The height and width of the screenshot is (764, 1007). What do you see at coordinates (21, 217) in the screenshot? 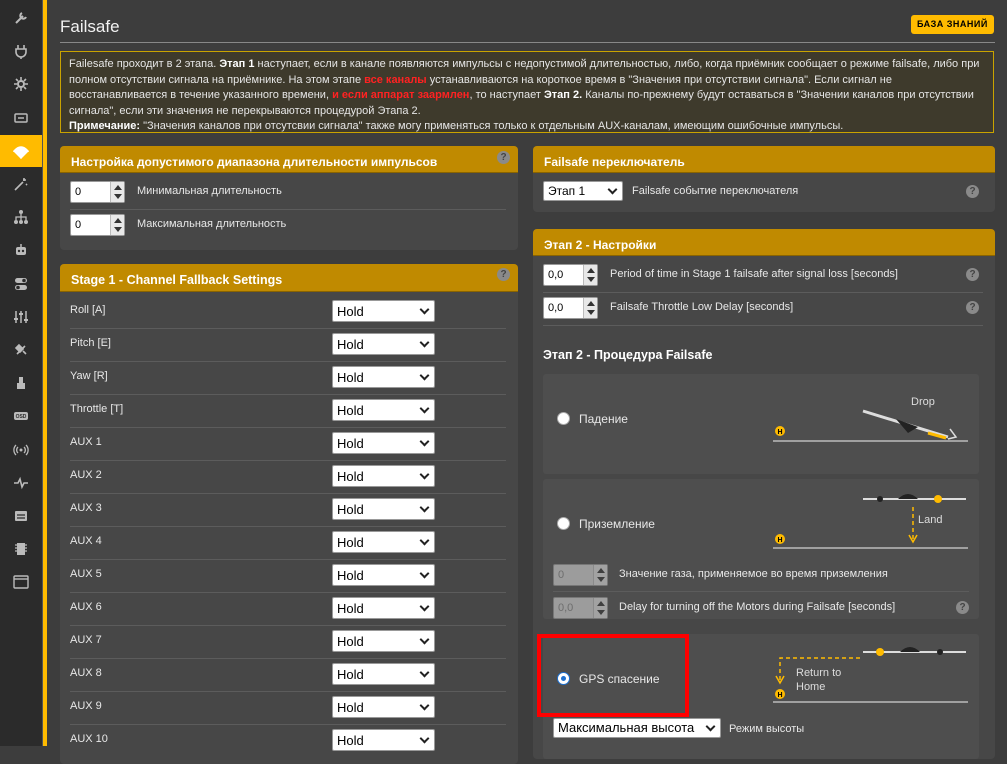
I see `sidebar-item-network` at bounding box center [21, 217].